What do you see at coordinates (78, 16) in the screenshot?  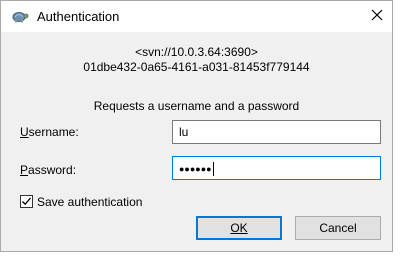 I see `window-title: Authentication` at bounding box center [78, 16].